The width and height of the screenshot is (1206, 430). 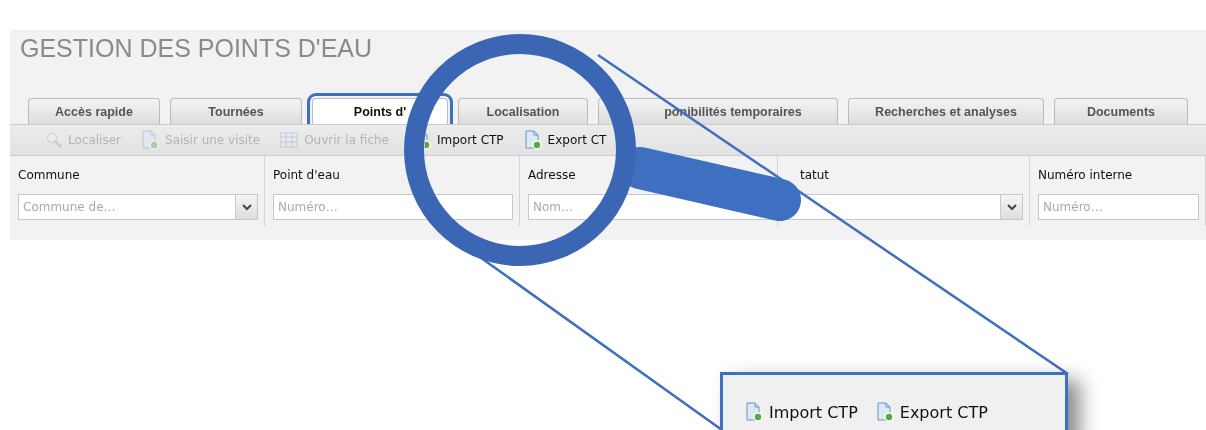 What do you see at coordinates (94, 111) in the screenshot?
I see `tab: Accès rapide` at bounding box center [94, 111].